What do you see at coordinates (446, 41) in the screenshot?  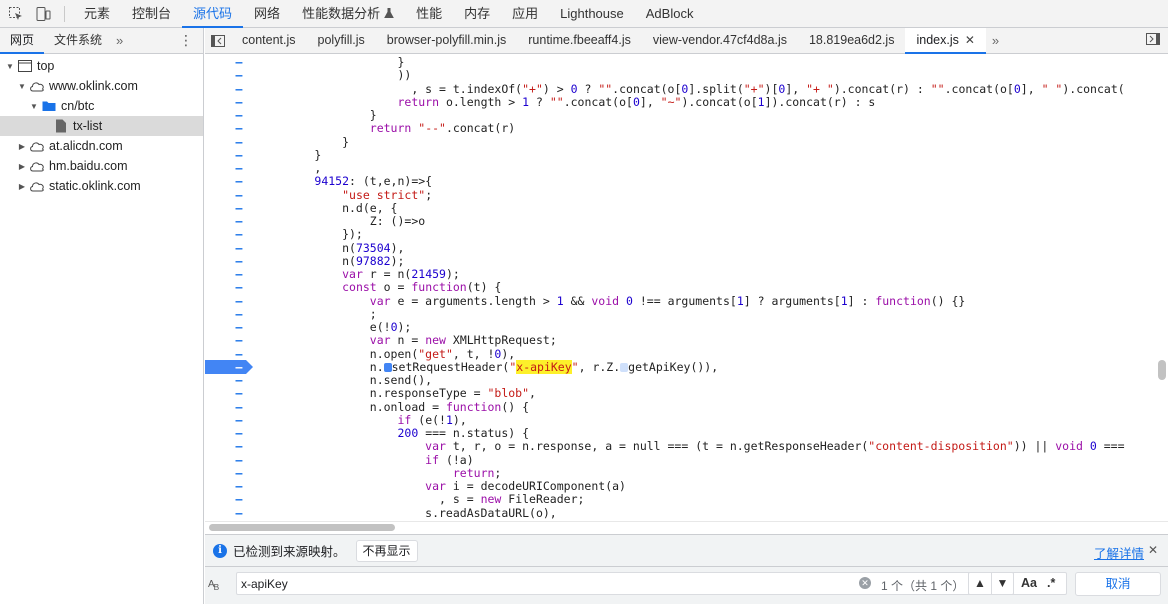 I see `editor-tab-2: browser-polyfill.min.js` at bounding box center [446, 41].